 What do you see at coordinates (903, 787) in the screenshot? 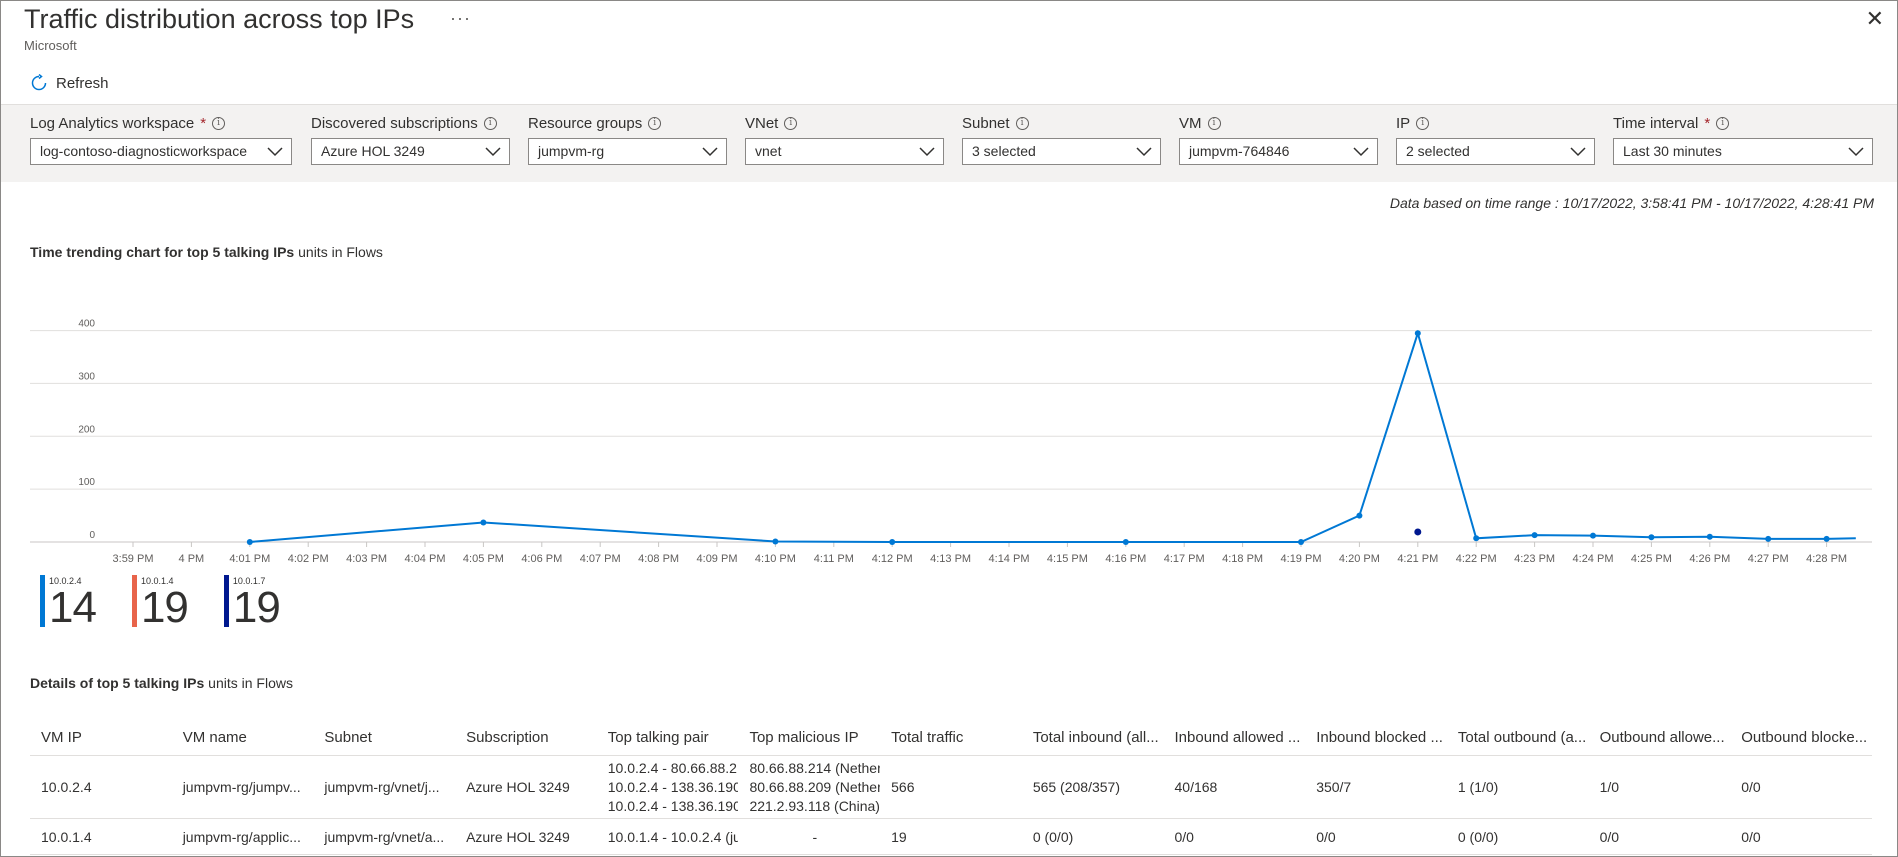
I see `cell-total-traffic: 566` at bounding box center [903, 787].